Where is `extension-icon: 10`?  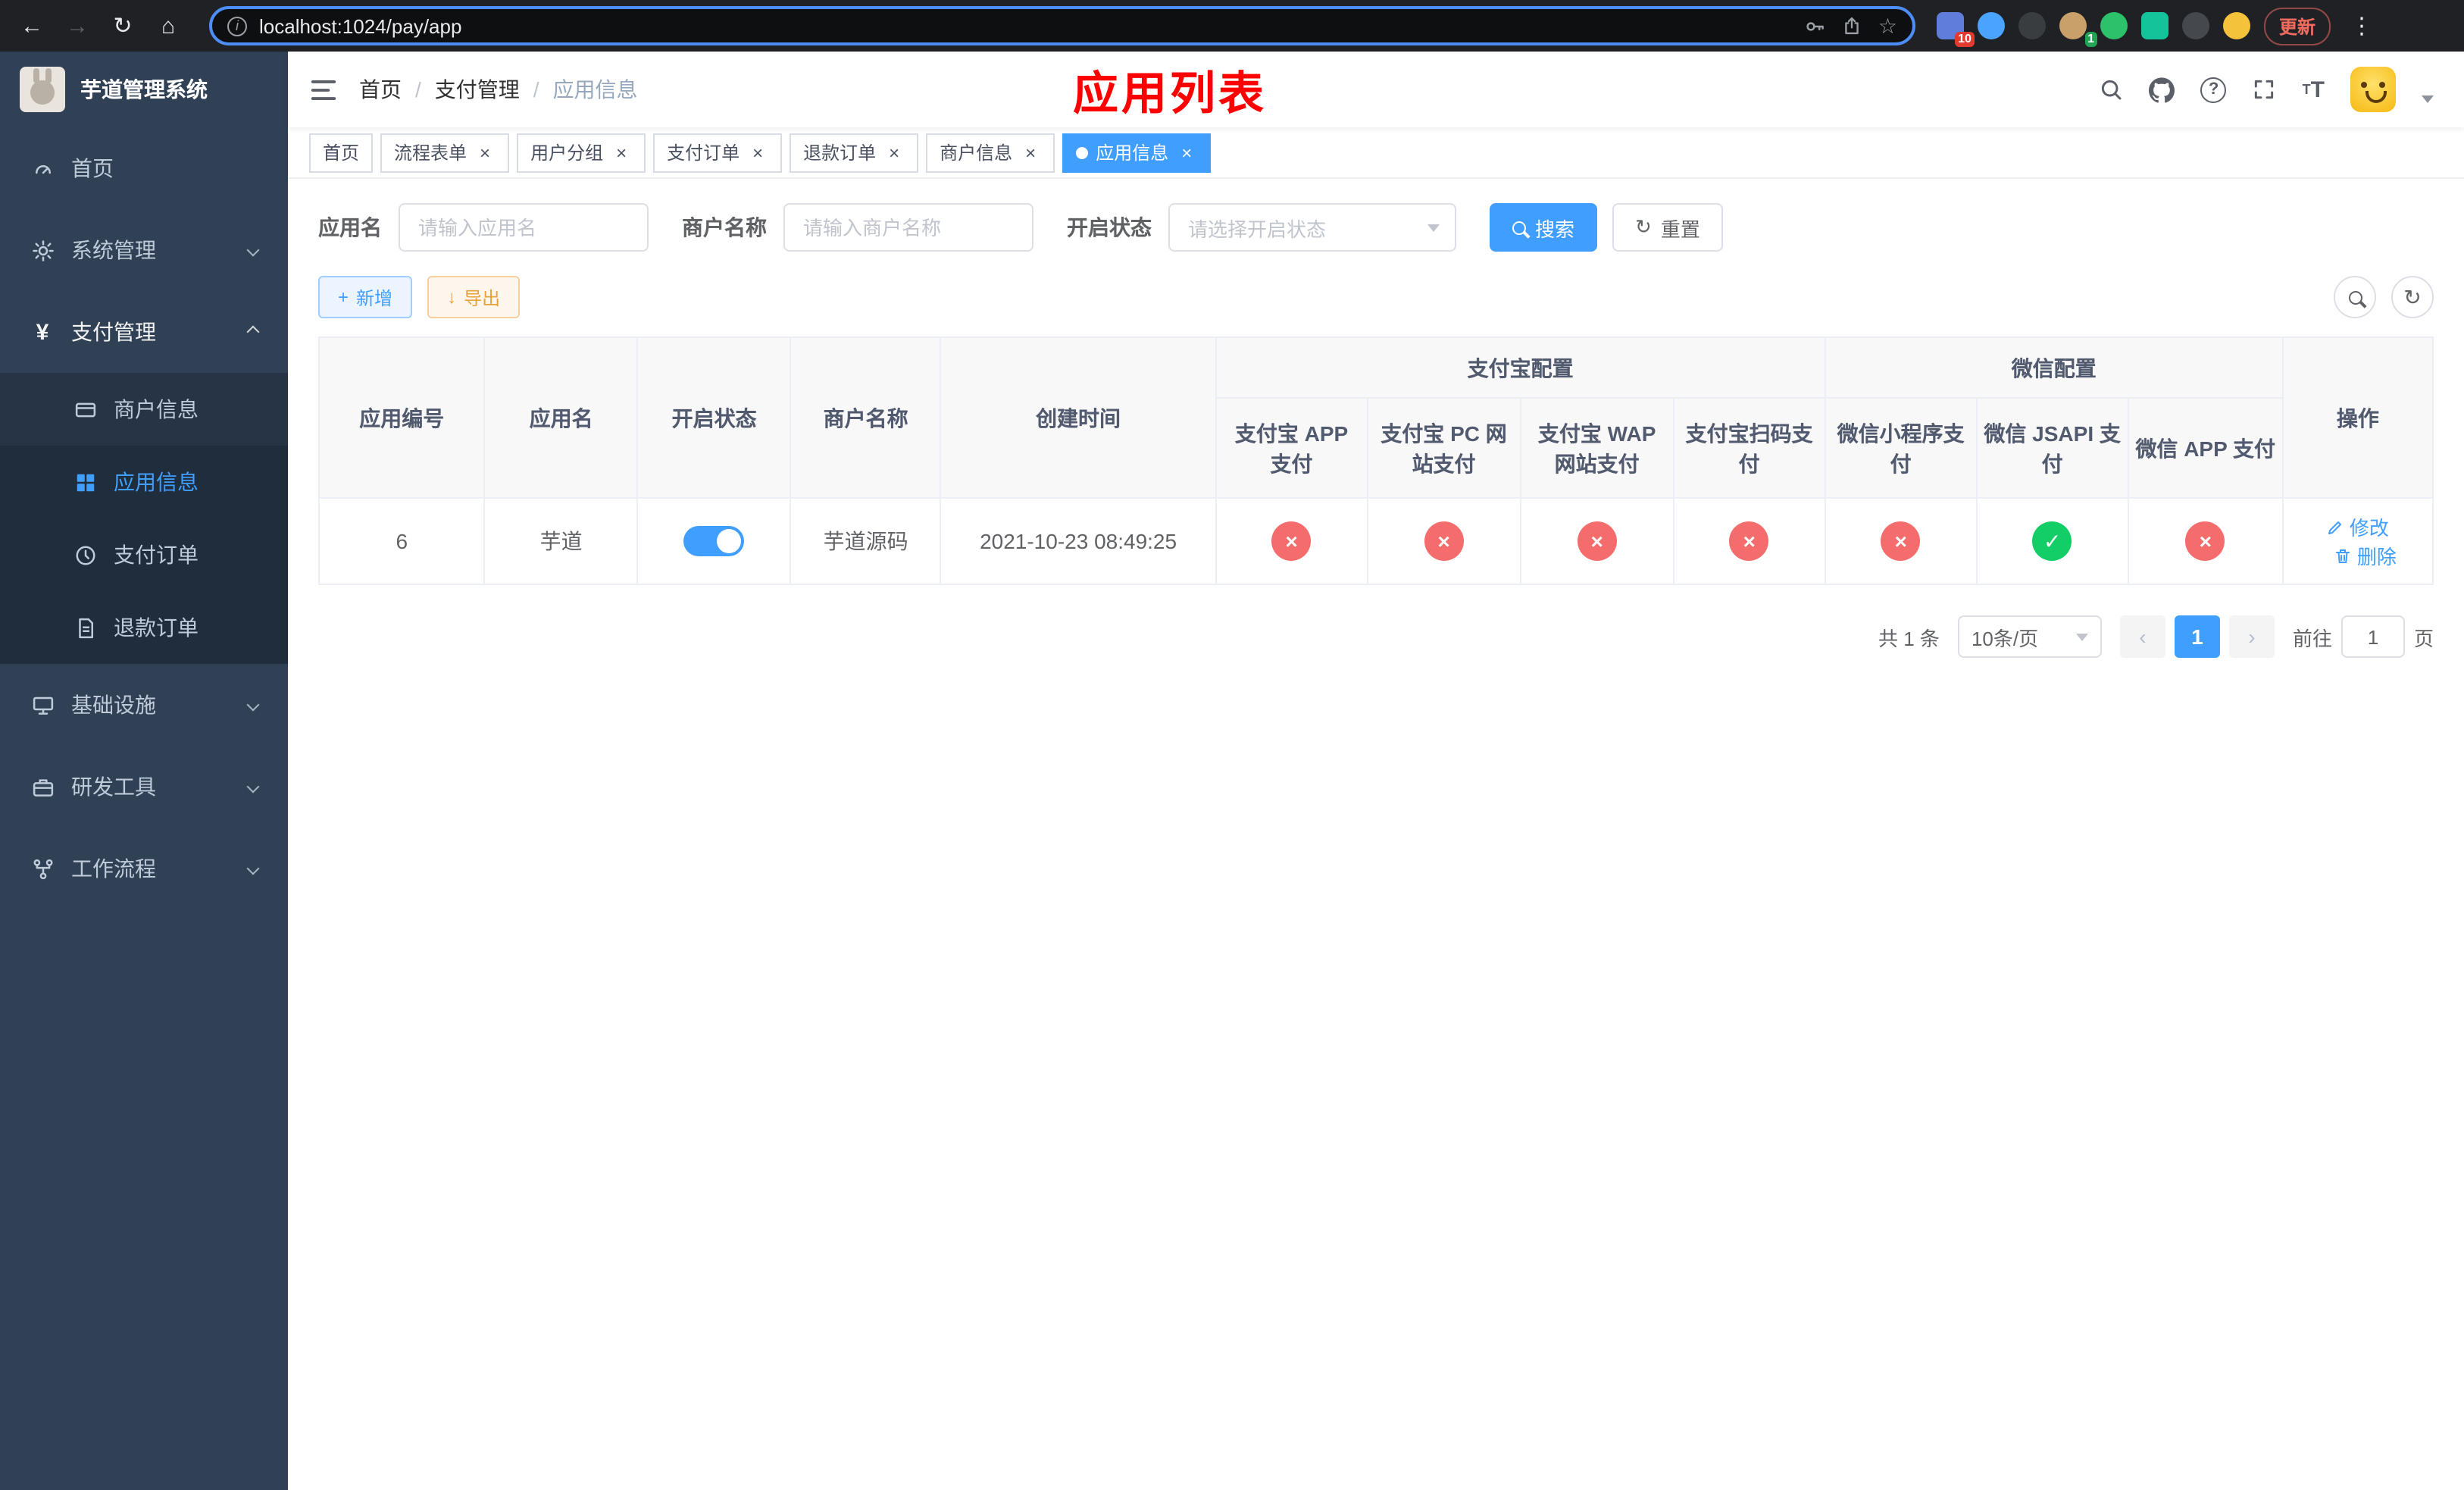 extension-icon: 10 is located at coordinates (1955, 29).